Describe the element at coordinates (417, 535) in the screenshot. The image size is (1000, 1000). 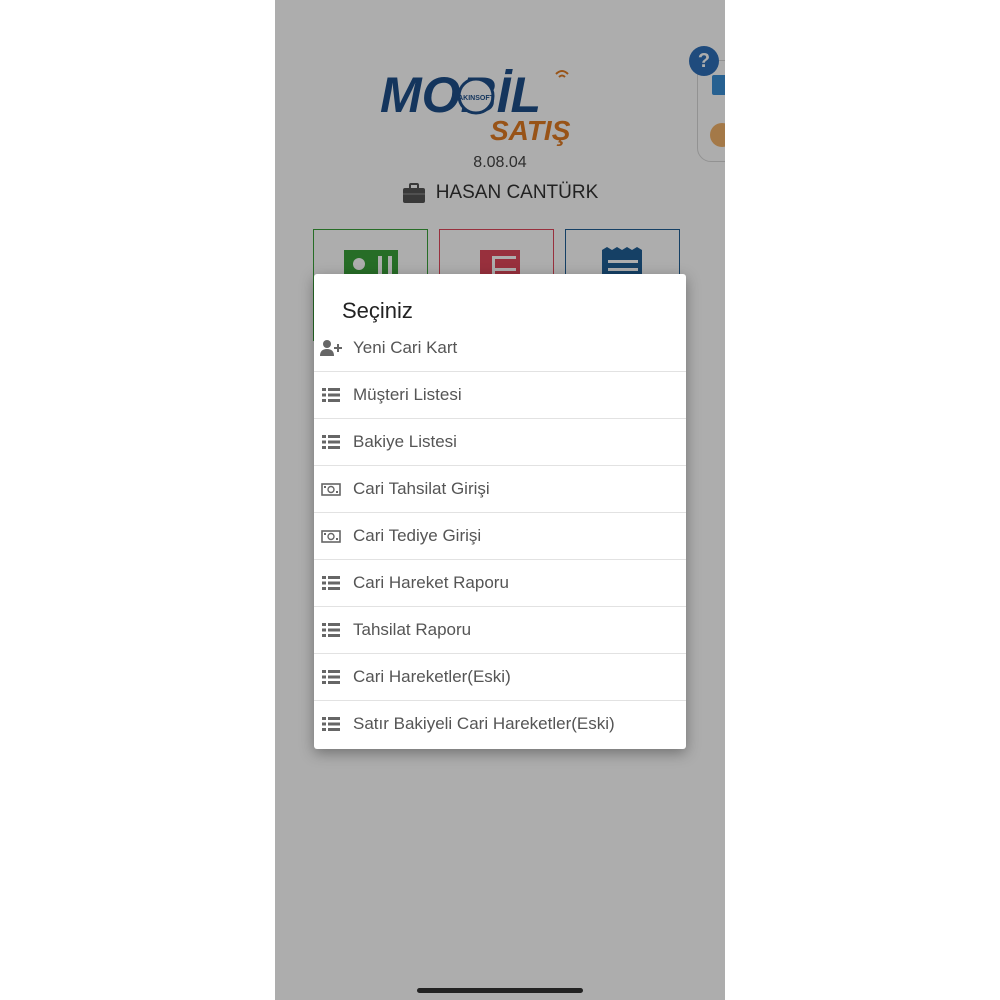
I see `menu-item-label: Cari Tediye Girişi` at that location.